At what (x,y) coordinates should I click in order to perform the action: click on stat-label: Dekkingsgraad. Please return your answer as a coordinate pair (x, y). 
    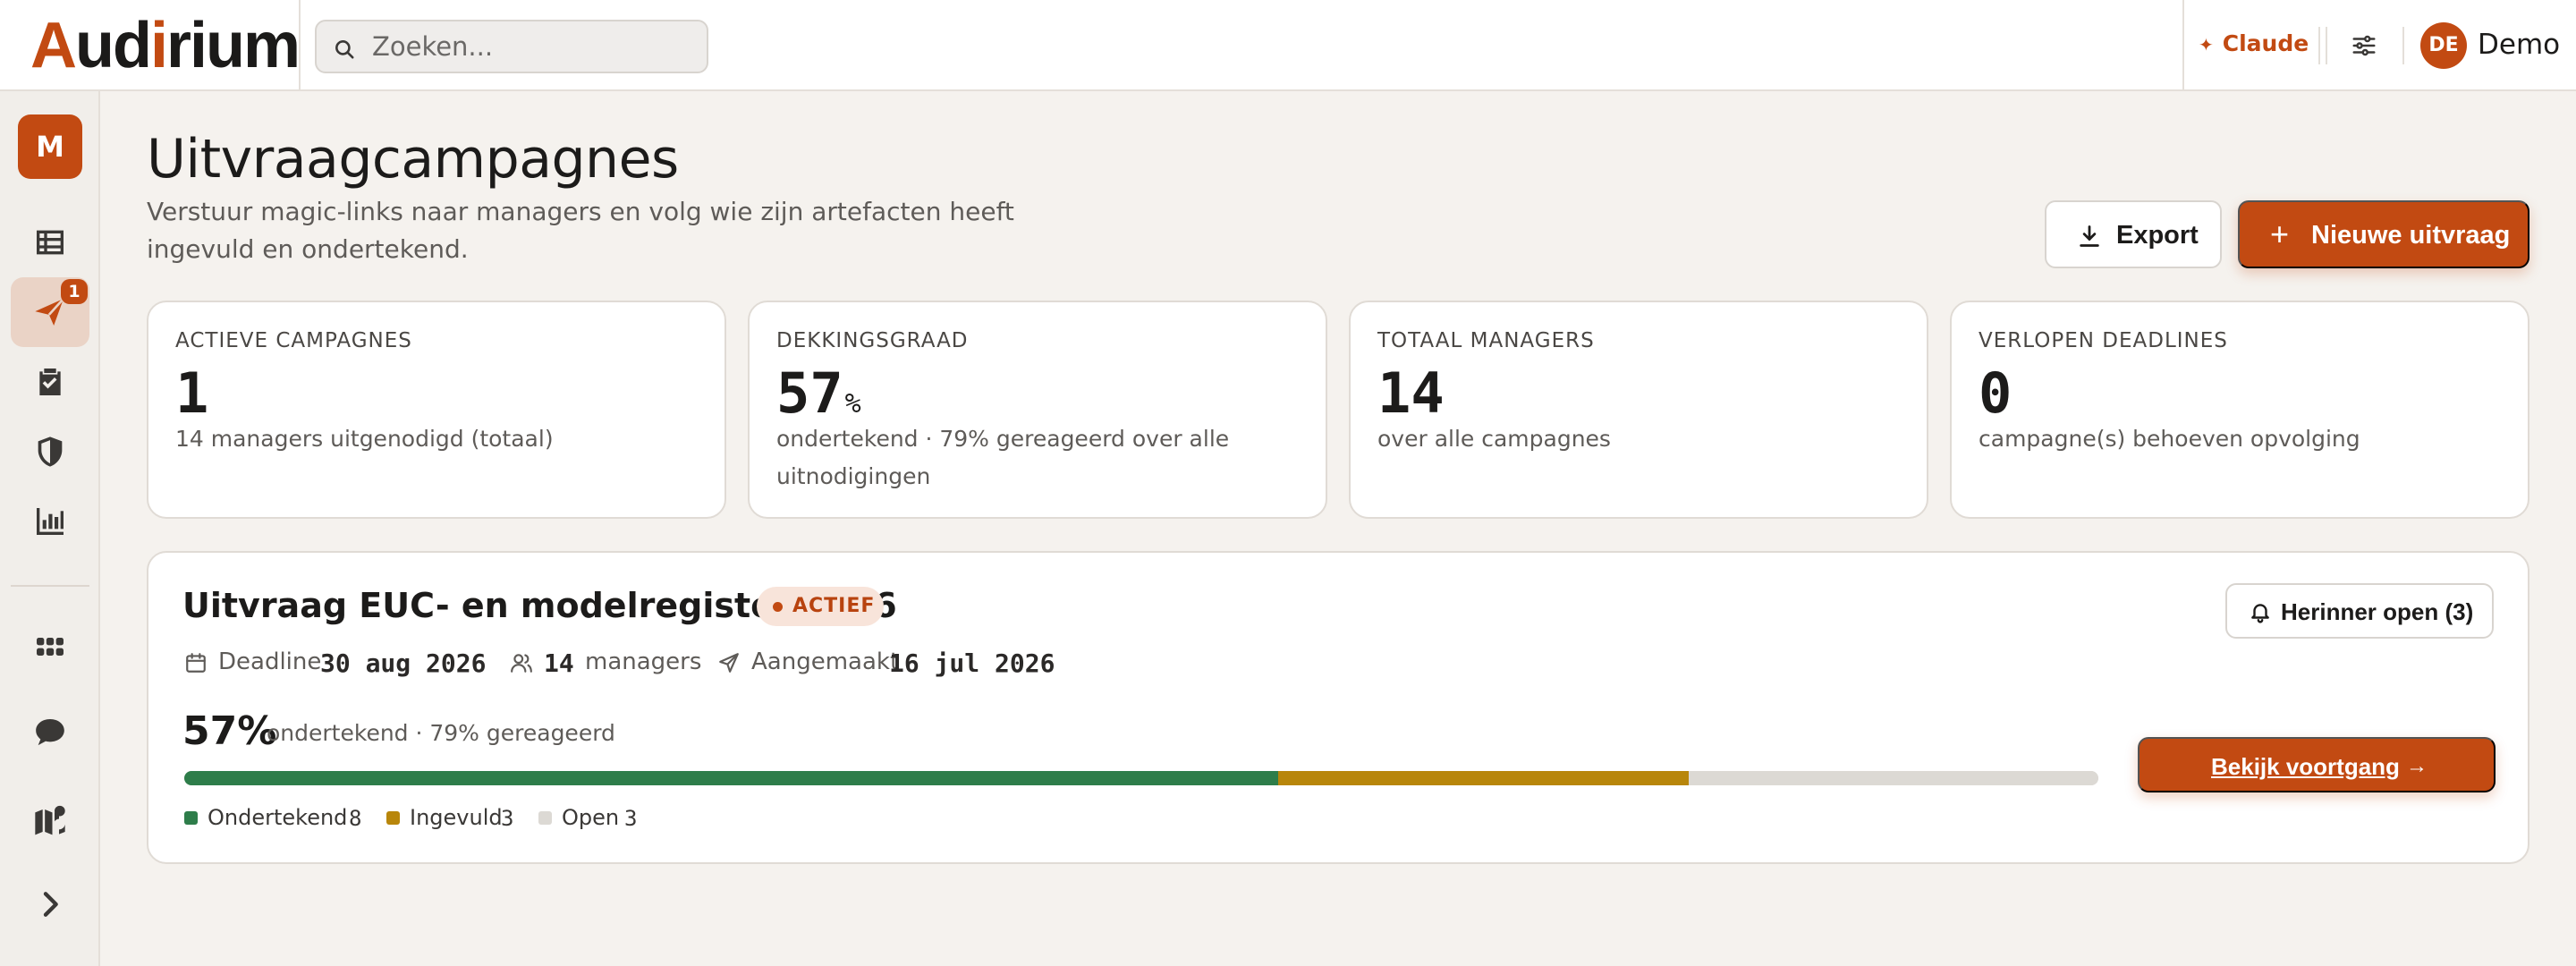
    Looking at the image, I should click on (872, 340).